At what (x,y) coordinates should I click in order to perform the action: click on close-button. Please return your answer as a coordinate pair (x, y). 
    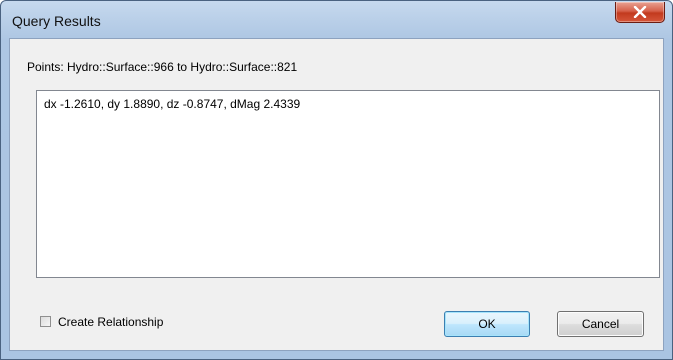
    Looking at the image, I should click on (640, 12).